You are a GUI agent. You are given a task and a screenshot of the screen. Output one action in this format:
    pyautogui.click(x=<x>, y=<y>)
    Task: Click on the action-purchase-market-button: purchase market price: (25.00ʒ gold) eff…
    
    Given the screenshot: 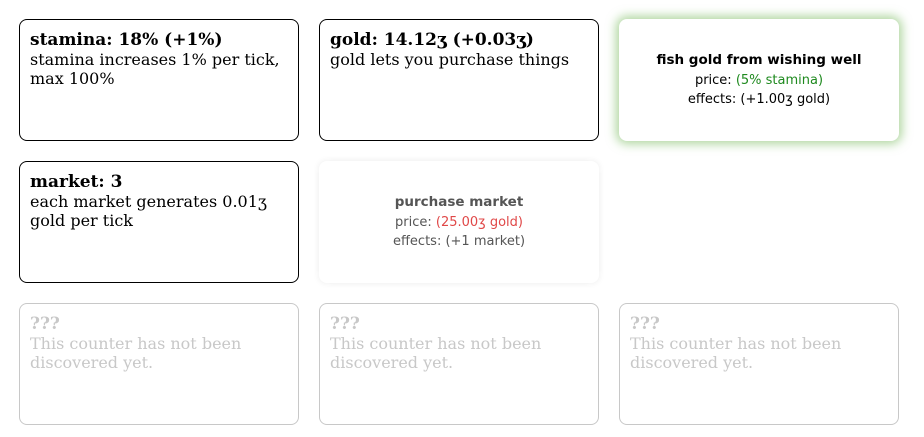 What is the action you would take?
    pyautogui.click(x=459, y=222)
    